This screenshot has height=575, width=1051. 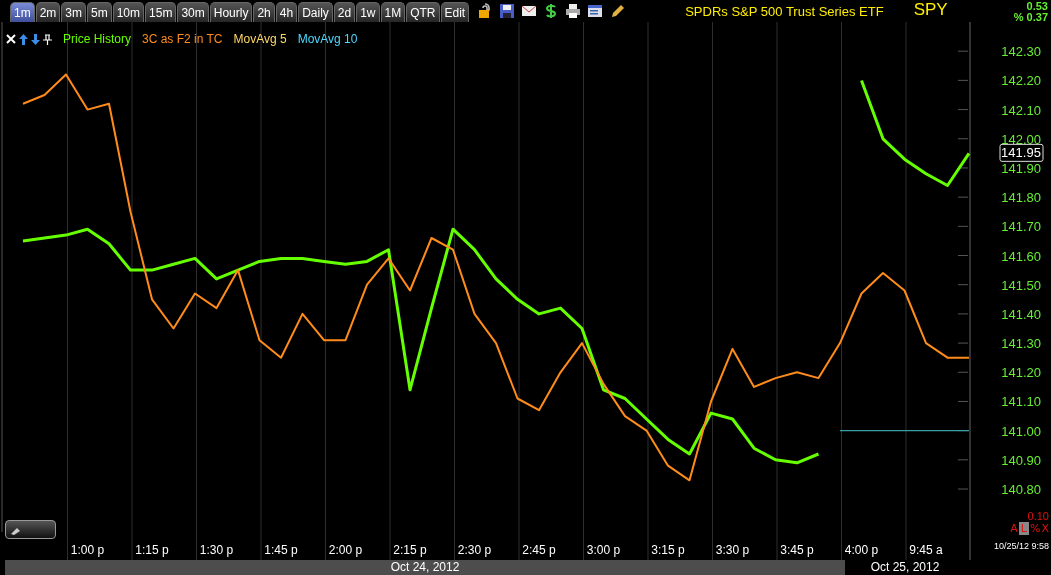 I want to click on timeframe-tab: 2d, so click(x=344, y=12).